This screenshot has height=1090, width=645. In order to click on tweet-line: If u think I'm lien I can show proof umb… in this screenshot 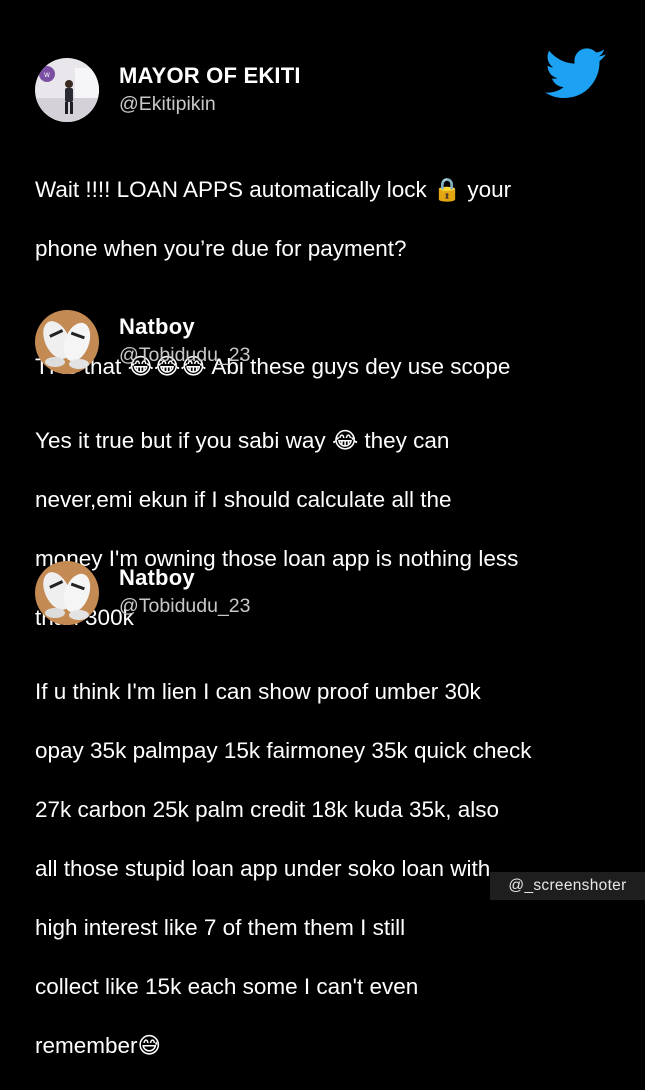, I will do `click(258, 691)`.